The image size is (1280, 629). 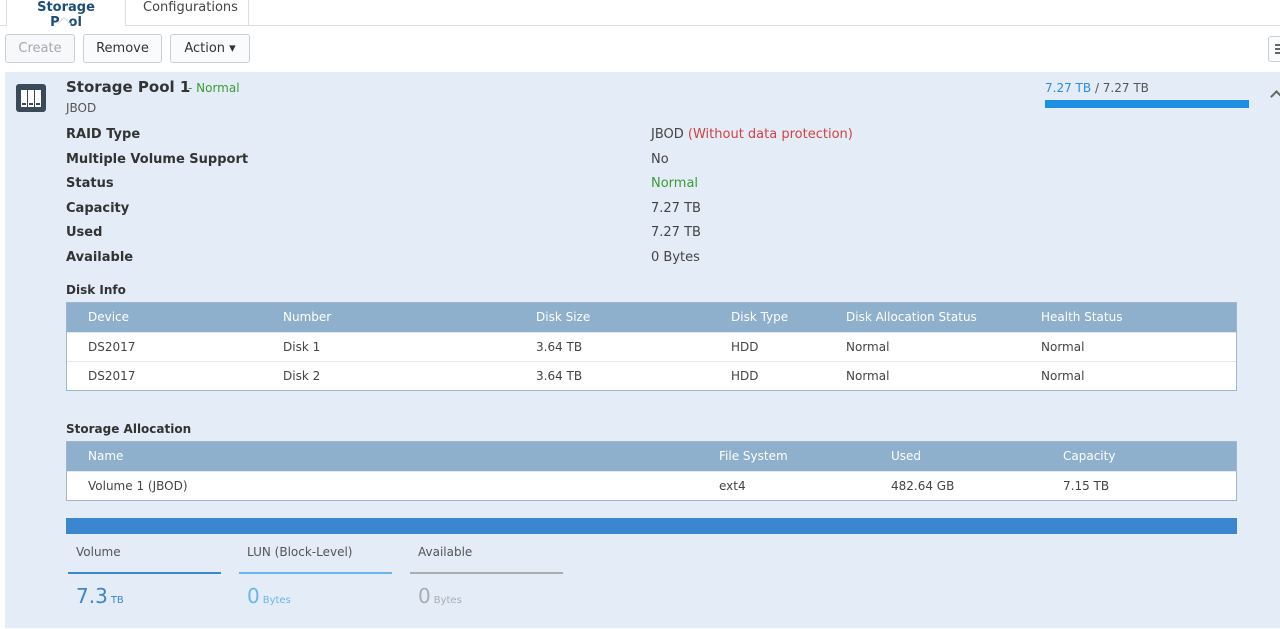 What do you see at coordinates (906, 456) in the screenshot?
I see `column-header: Used` at bounding box center [906, 456].